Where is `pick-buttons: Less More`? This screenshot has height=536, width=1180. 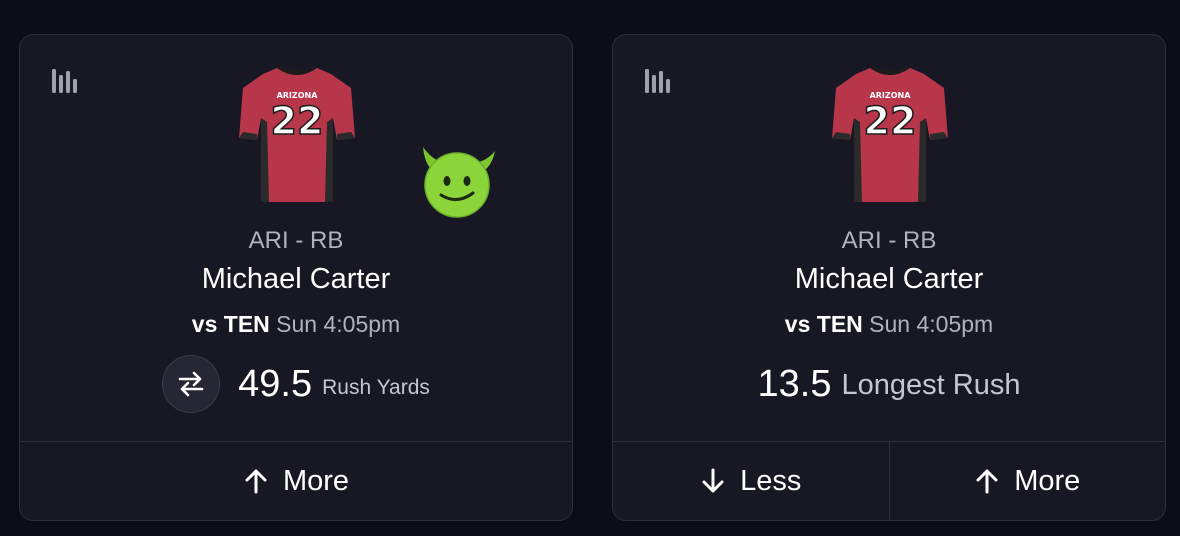 pick-buttons: Less More is located at coordinates (889, 480).